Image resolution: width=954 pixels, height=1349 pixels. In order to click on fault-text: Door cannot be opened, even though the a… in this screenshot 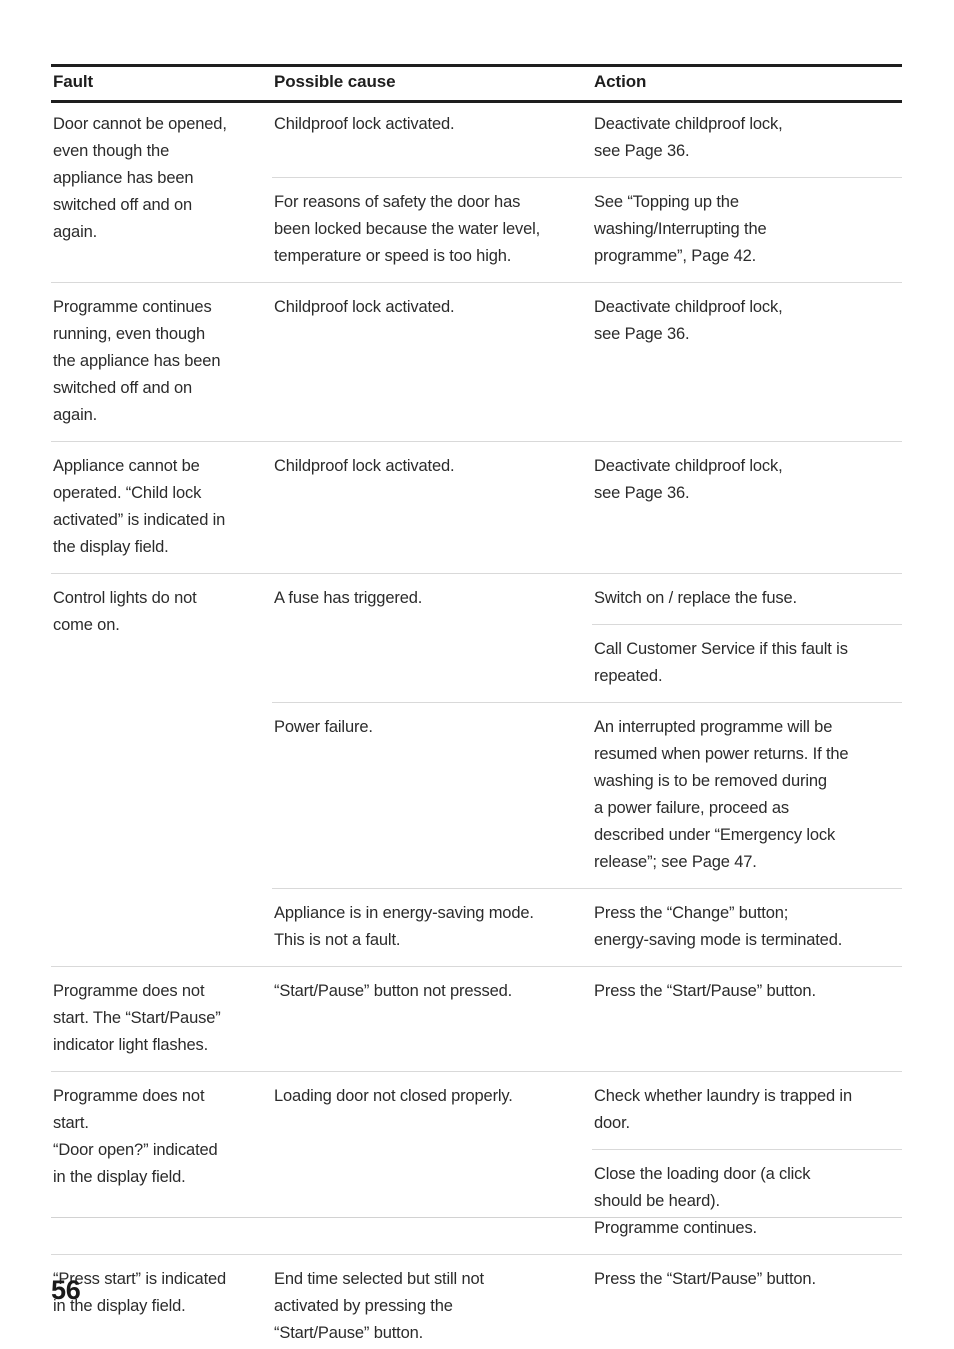, I will do `click(140, 178)`.